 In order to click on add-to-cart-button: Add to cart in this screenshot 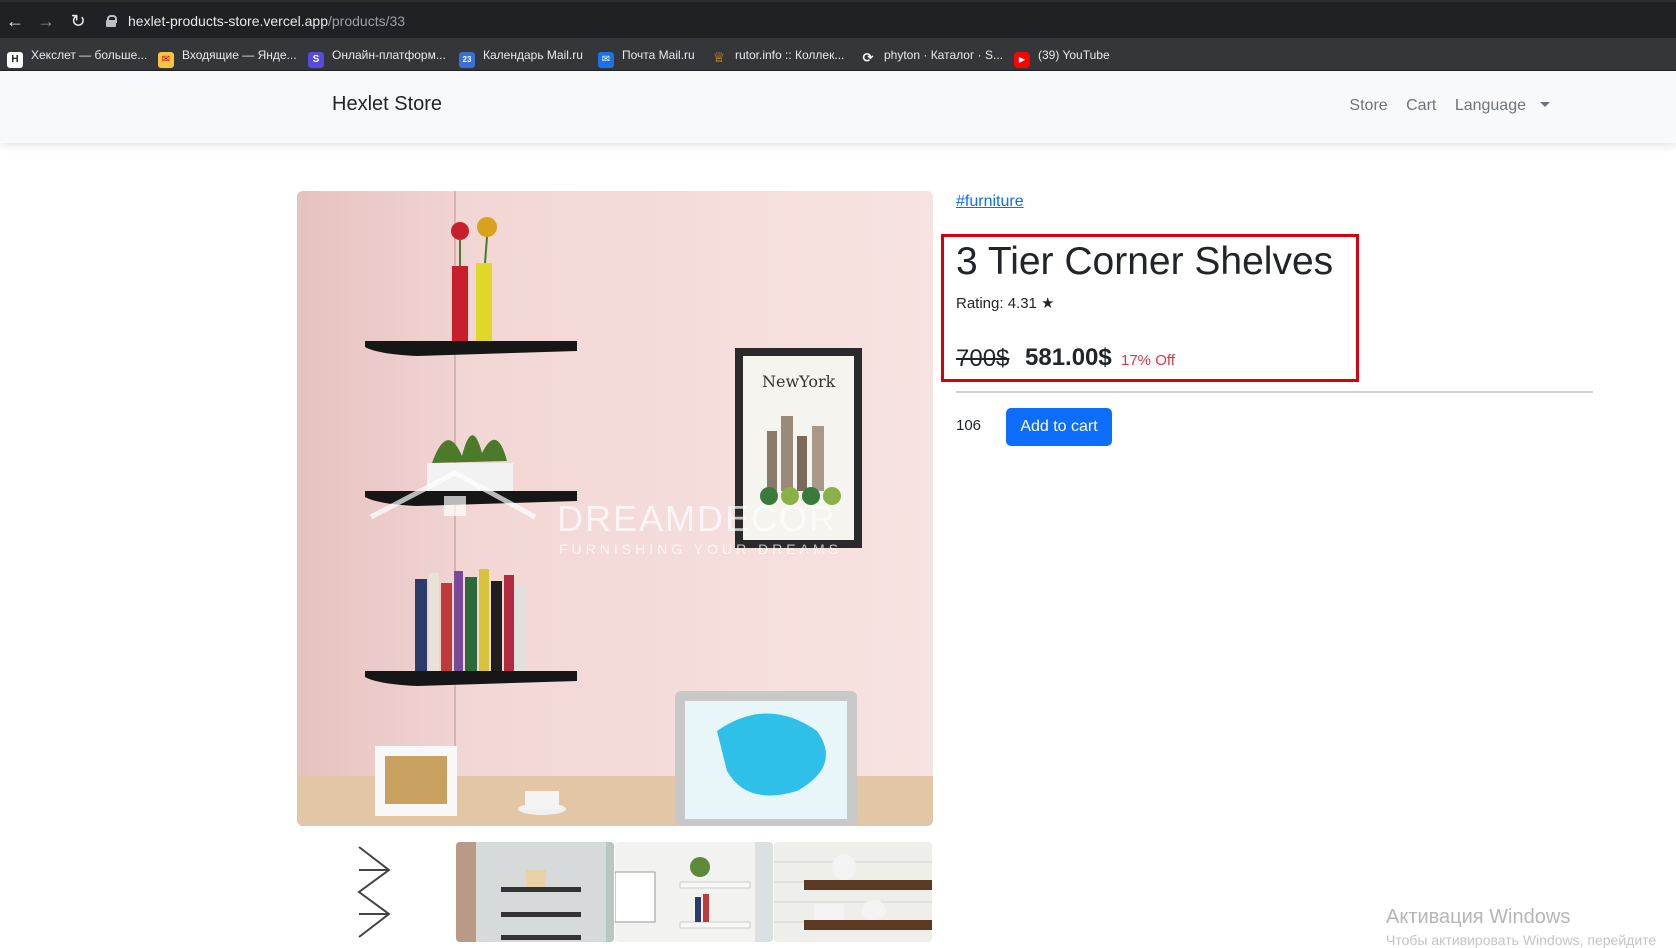, I will do `click(1059, 427)`.